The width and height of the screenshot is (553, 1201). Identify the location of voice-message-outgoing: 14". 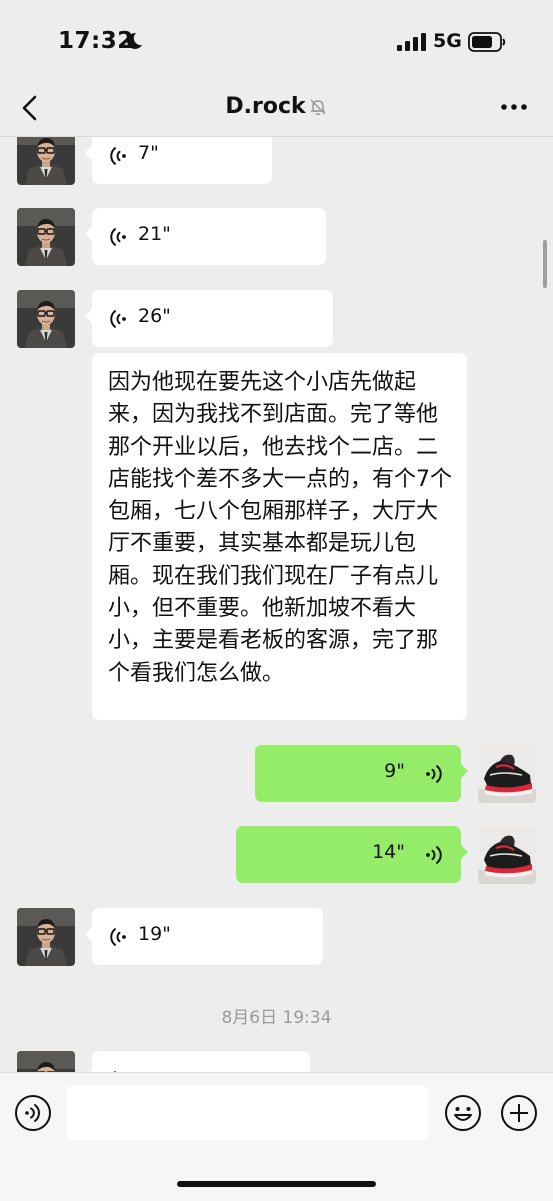
(352, 854).